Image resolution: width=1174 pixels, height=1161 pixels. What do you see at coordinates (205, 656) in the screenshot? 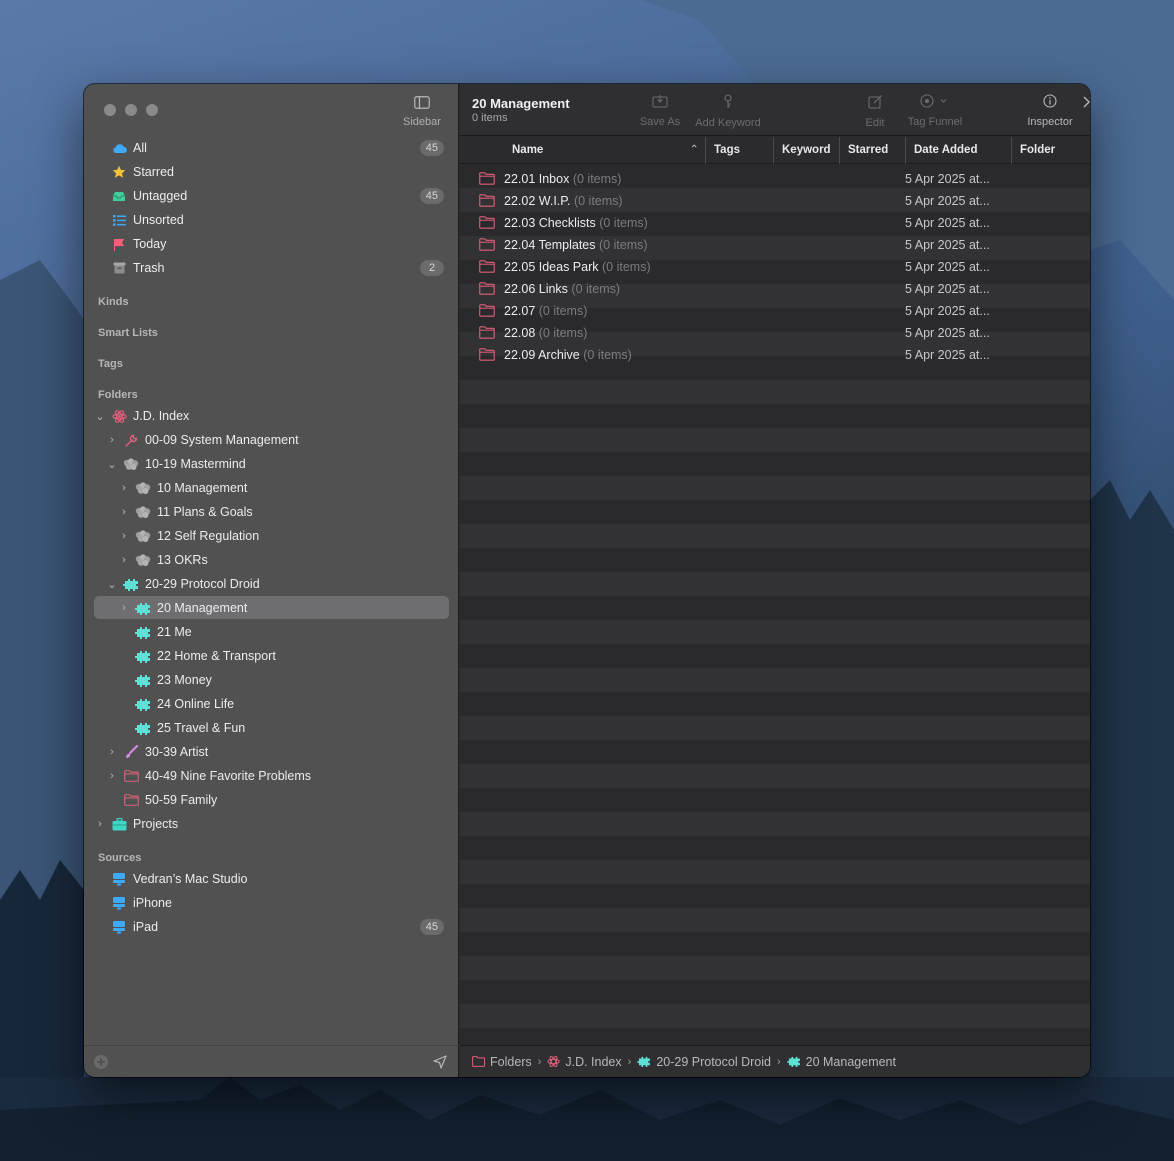
I see `sidebar-folder-22-home: 22 Home & Transport` at bounding box center [205, 656].